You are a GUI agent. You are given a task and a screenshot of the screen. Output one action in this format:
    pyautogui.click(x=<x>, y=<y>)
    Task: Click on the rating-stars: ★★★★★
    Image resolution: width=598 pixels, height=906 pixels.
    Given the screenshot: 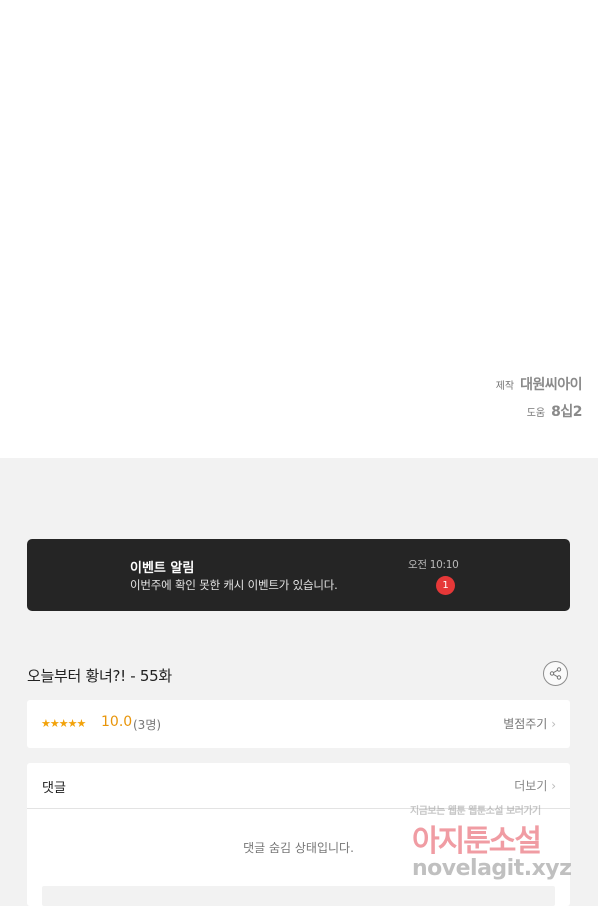 What is the action you would take?
    pyautogui.click(x=63, y=723)
    